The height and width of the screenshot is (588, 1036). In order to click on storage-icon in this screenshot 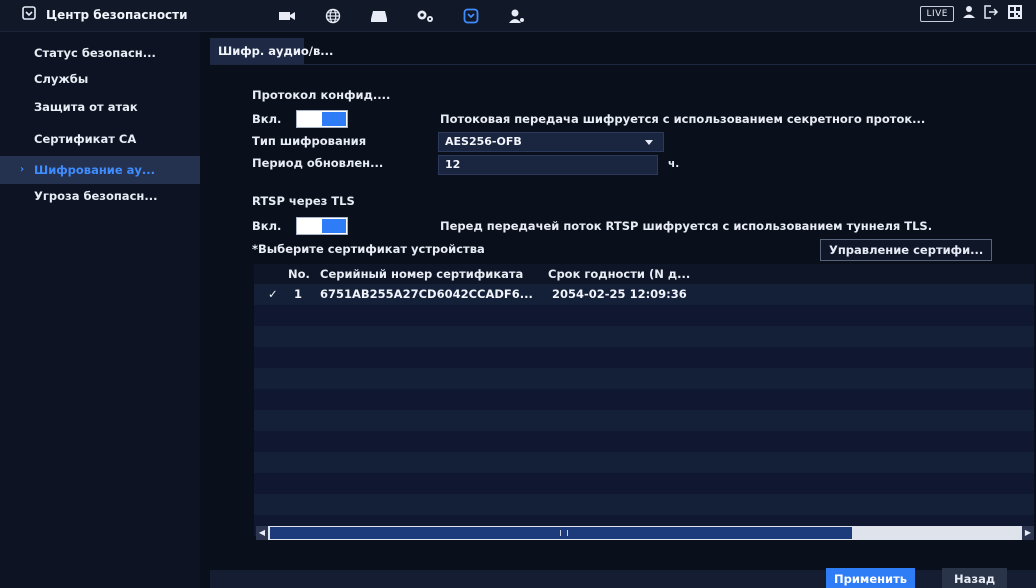, I will do `click(379, 16)`.